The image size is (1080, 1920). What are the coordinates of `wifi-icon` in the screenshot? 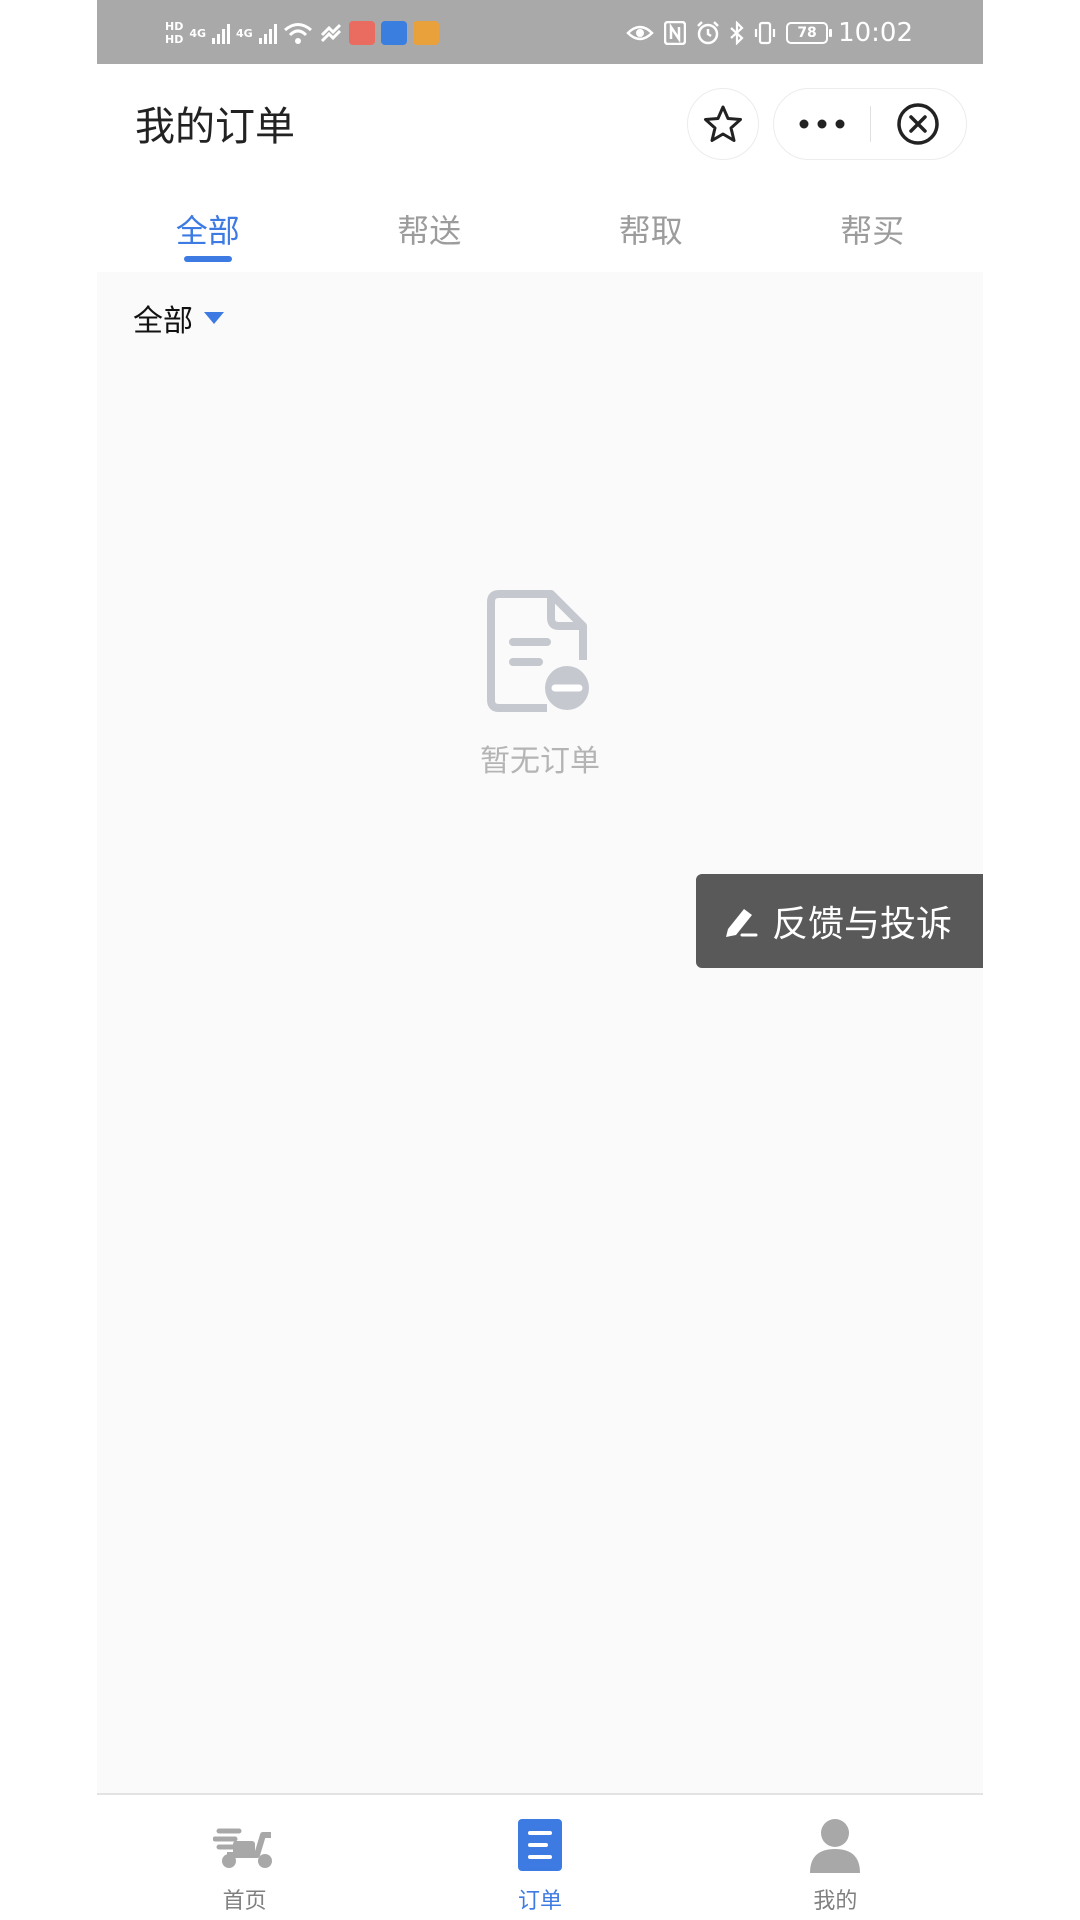 It's located at (297, 33).